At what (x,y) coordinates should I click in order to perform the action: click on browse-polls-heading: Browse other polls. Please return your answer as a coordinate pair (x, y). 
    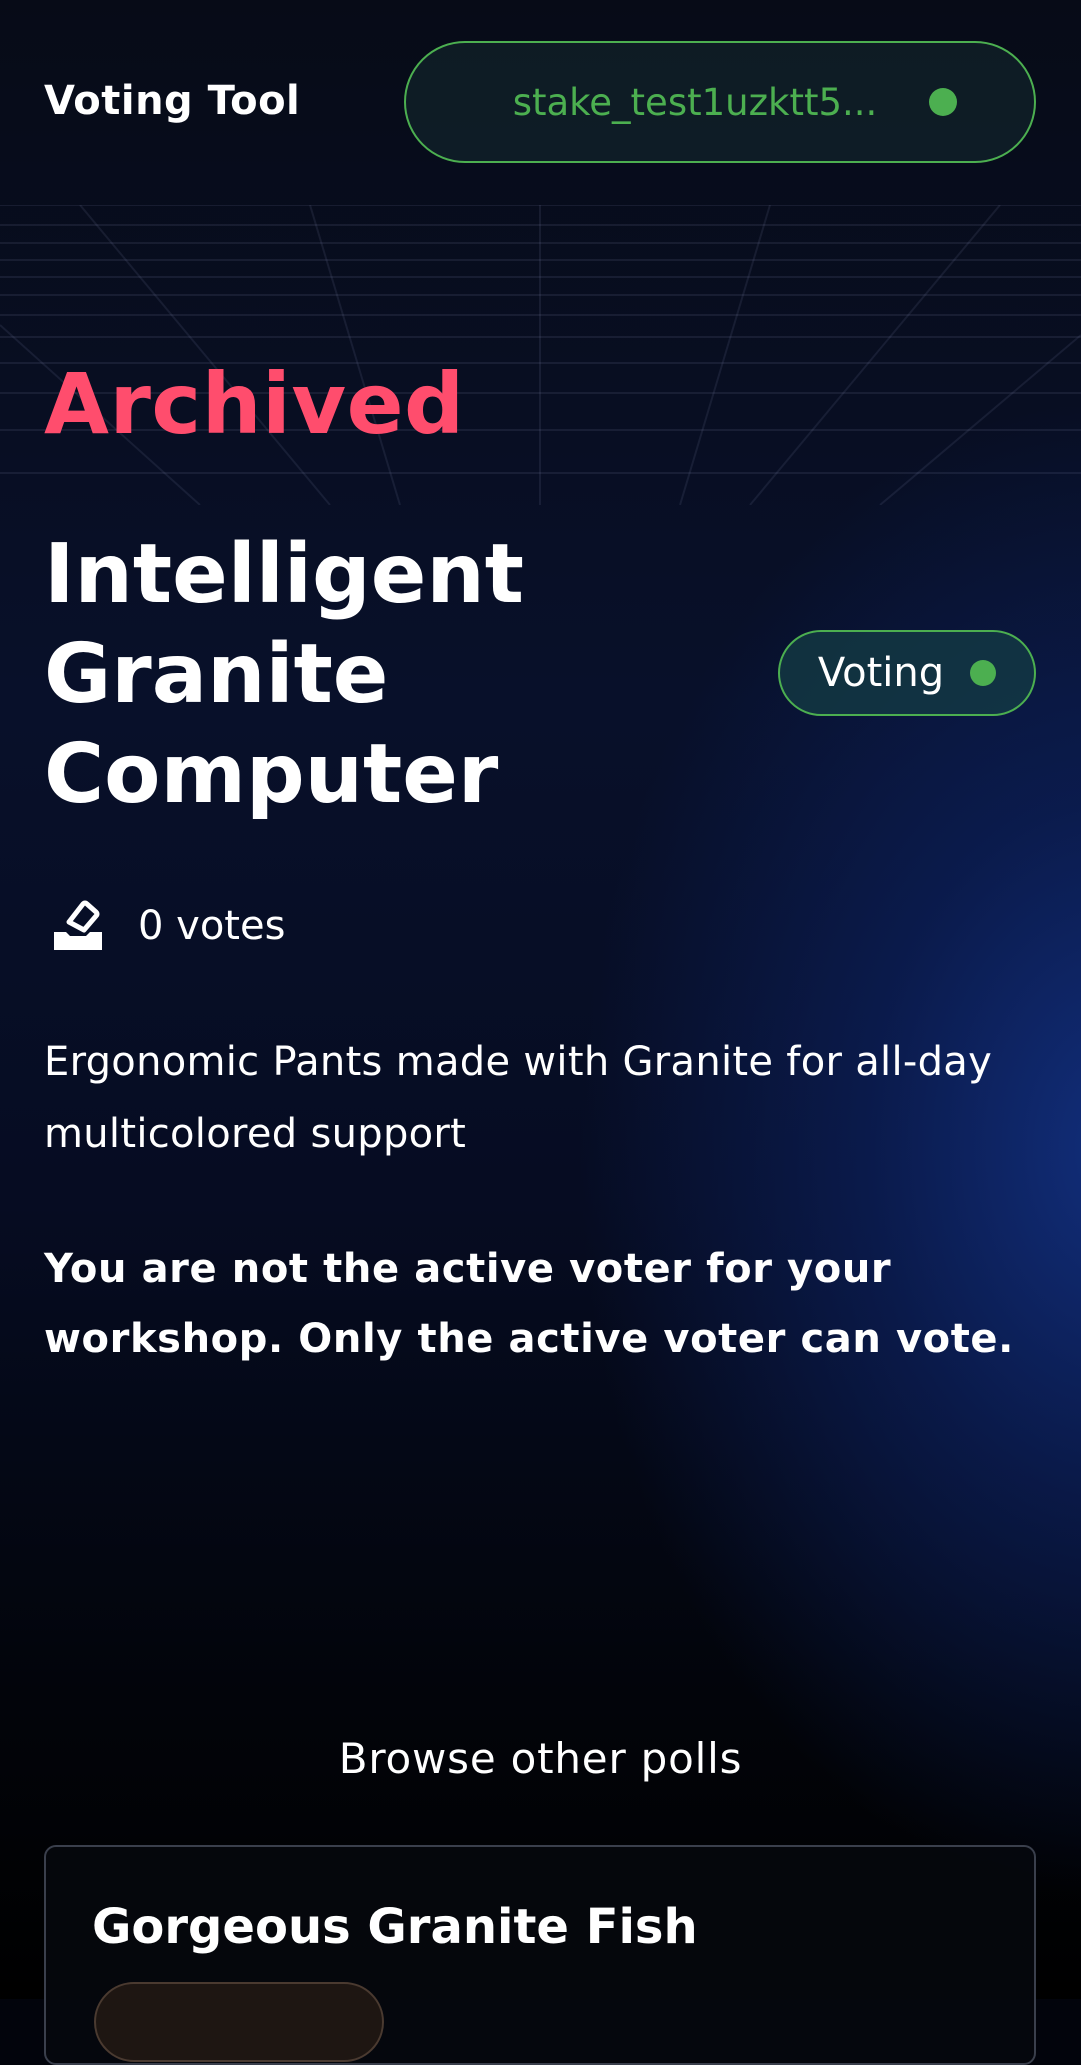
    Looking at the image, I should click on (540, 1758).